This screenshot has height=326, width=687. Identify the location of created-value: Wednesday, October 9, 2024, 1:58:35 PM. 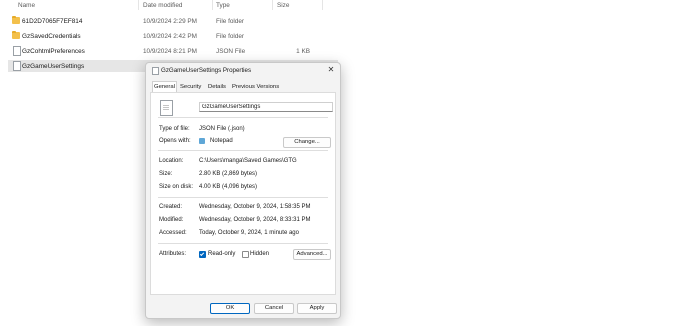
(255, 207).